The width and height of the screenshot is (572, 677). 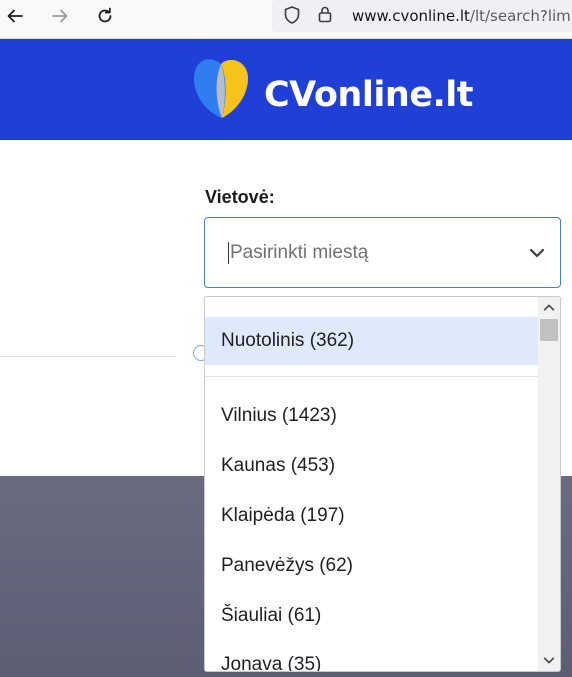 I want to click on option-klaipeda: Klaipėda (197), so click(x=372, y=516).